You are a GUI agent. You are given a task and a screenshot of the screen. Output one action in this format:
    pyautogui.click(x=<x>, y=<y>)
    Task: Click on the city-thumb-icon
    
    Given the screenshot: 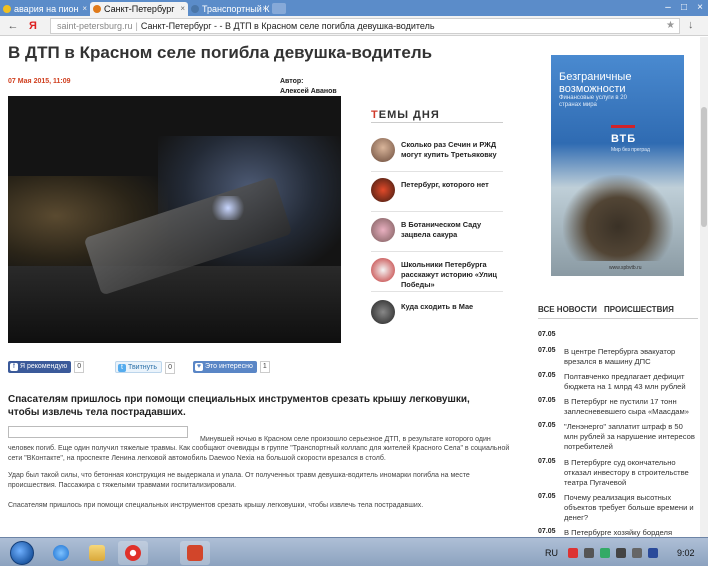 What is the action you would take?
    pyautogui.click(x=383, y=190)
    